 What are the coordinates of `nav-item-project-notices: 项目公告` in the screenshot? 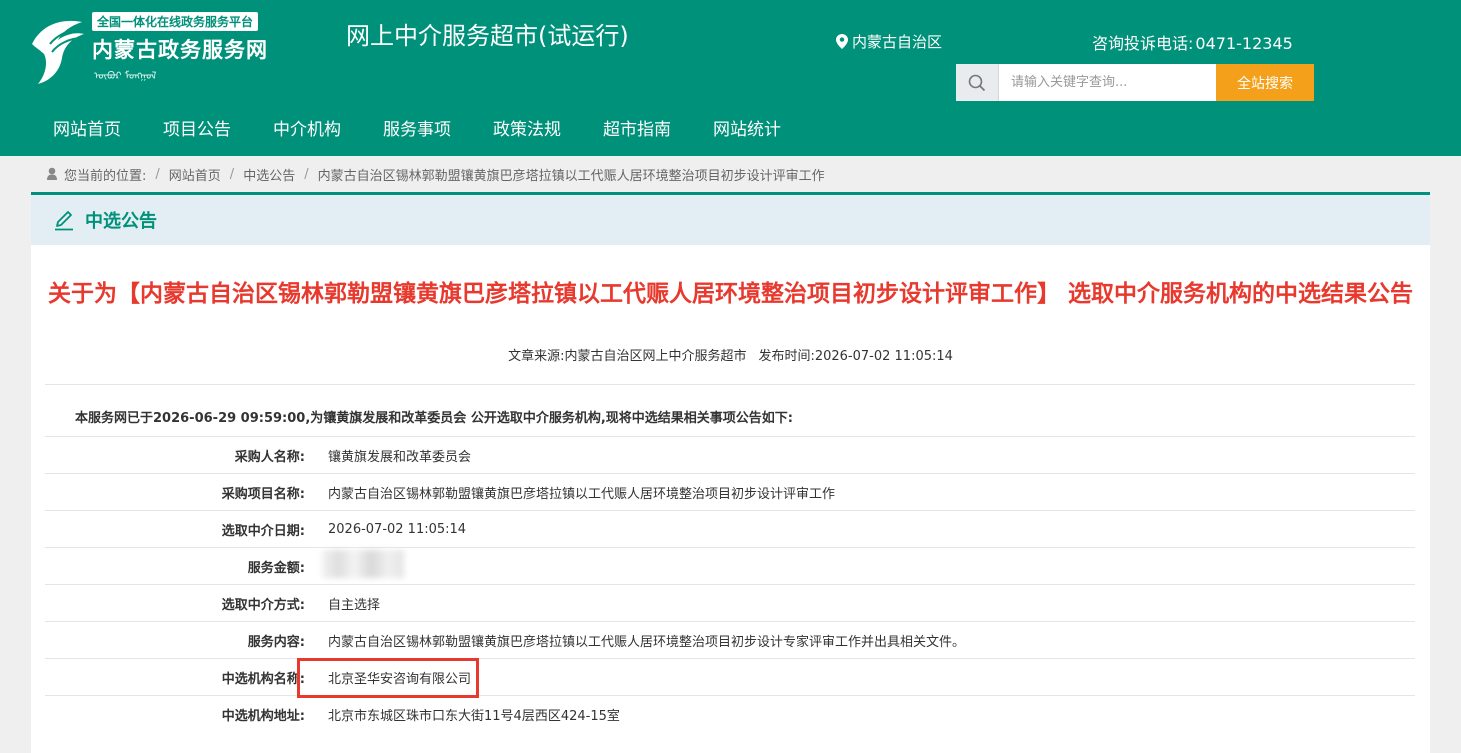 It's located at (197, 131).